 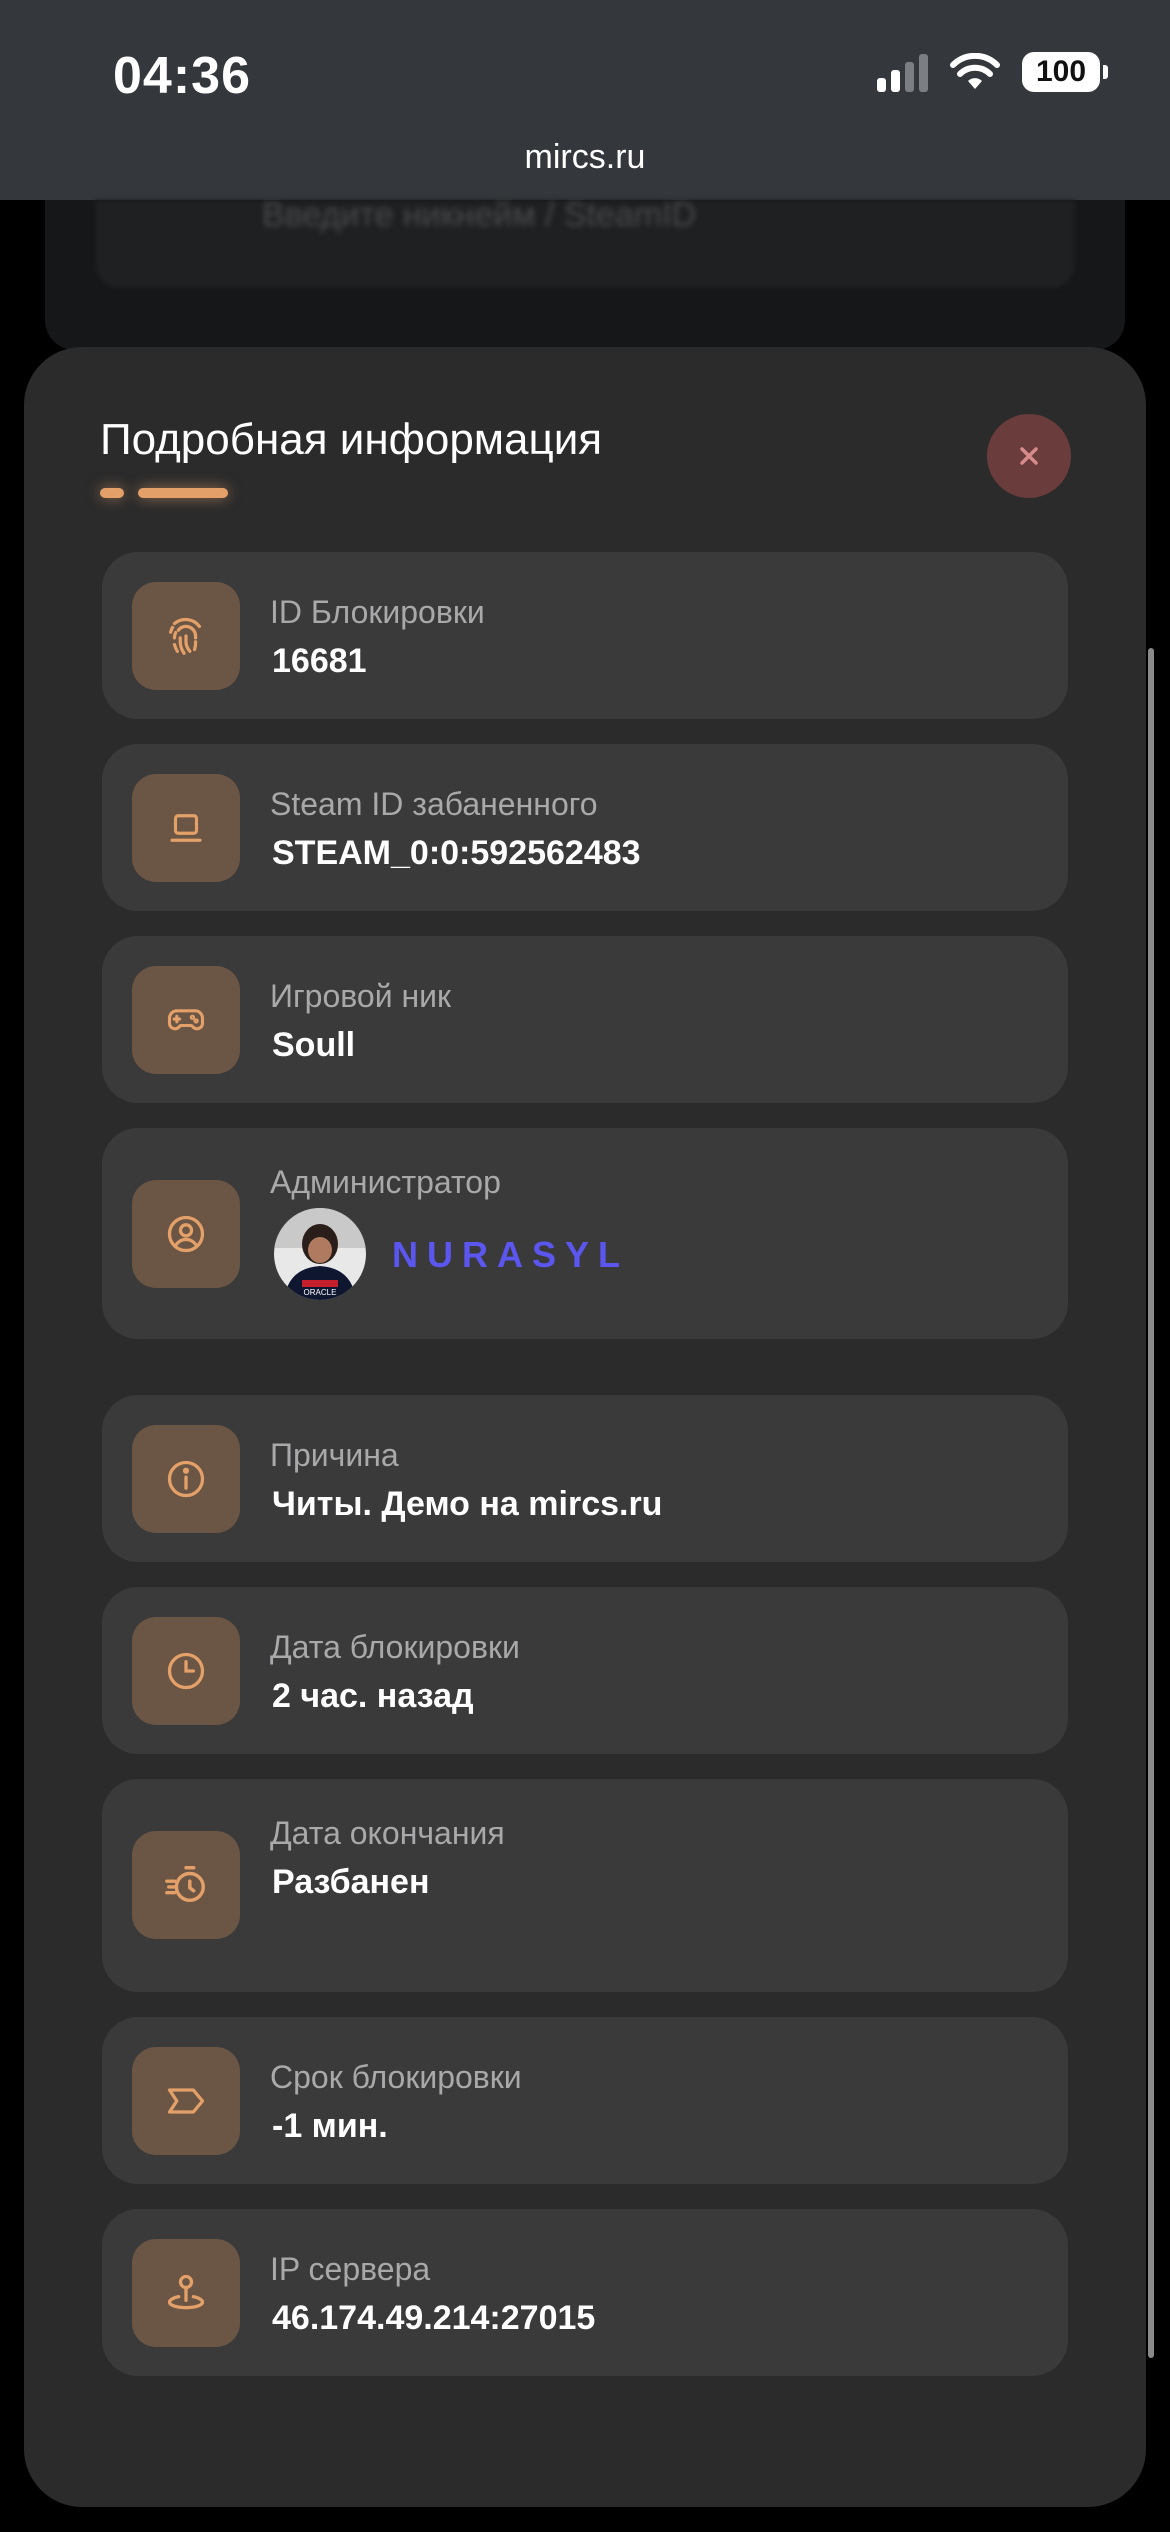 What do you see at coordinates (351, 1882) in the screenshot?
I see `field-value: Разбанен` at bounding box center [351, 1882].